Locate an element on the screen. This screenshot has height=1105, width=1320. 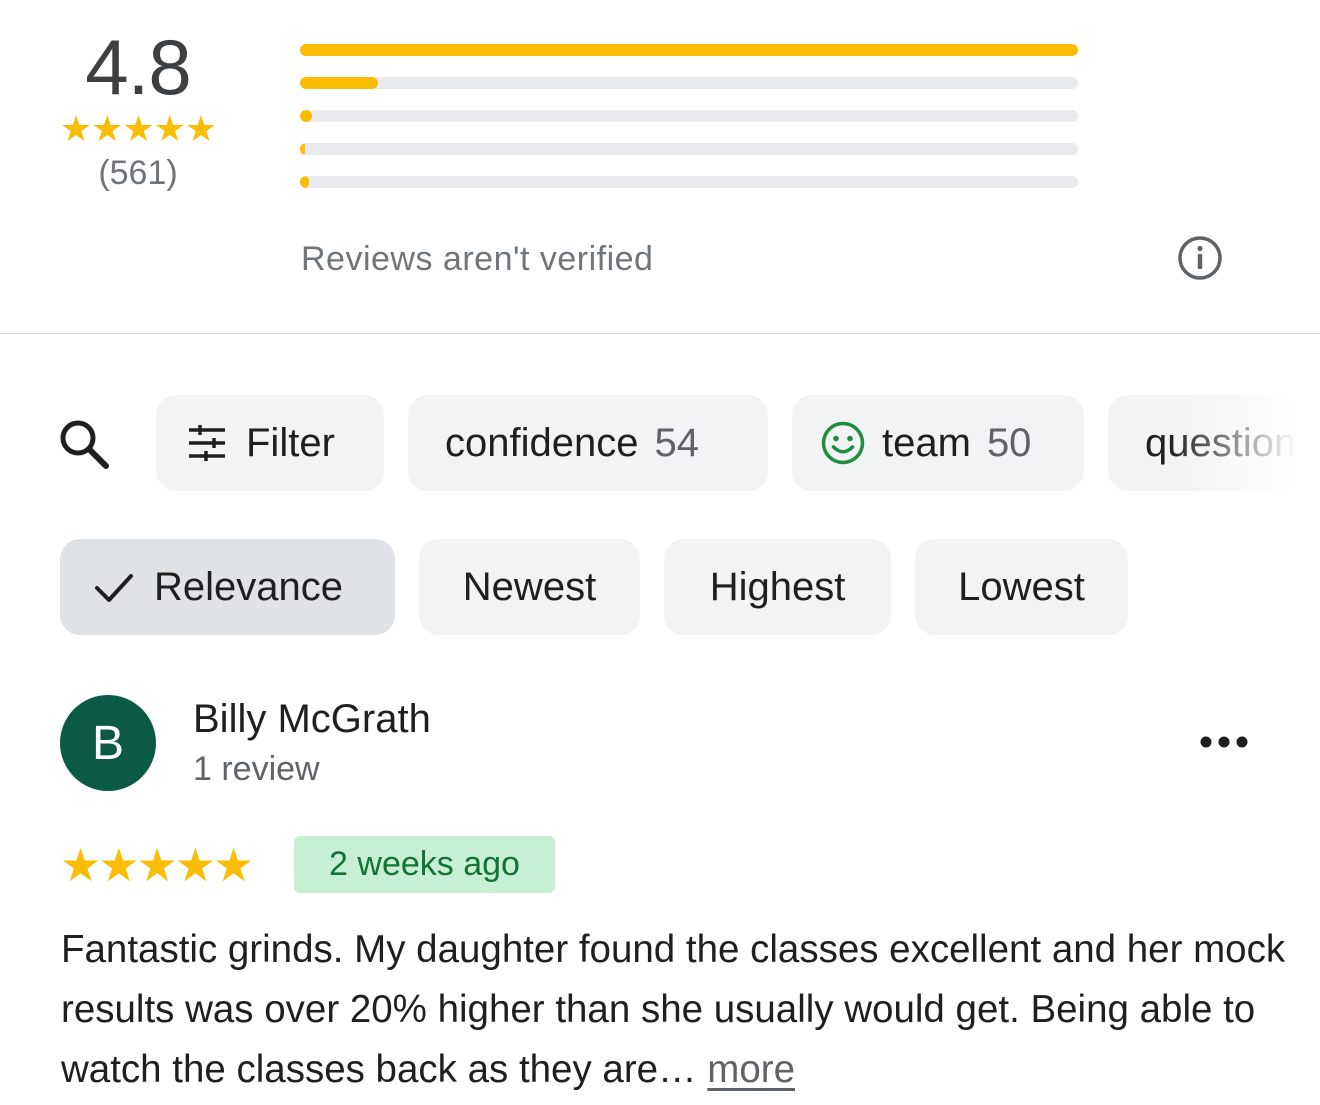
unverified-disclaimer: Reviews aren't verified is located at coordinates (477, 259).